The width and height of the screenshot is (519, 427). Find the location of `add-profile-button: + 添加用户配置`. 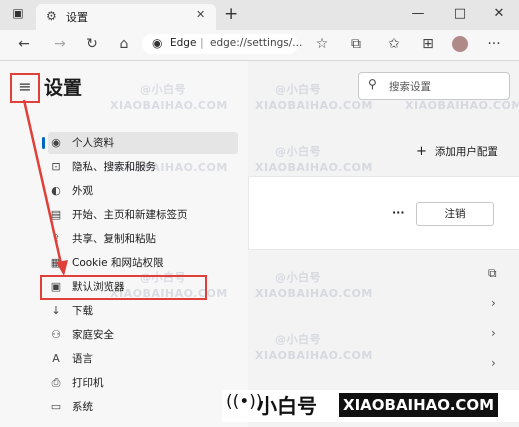

add-profile-button: + 添加用户配置 is located at coordinates (457, 151).